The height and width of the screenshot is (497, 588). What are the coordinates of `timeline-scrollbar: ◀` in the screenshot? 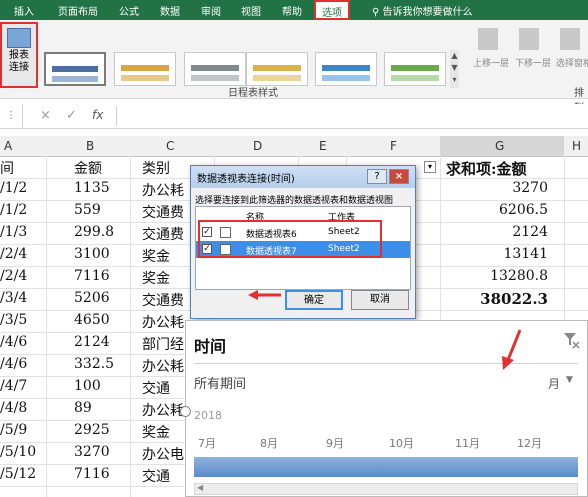 It's located at (386, 489).